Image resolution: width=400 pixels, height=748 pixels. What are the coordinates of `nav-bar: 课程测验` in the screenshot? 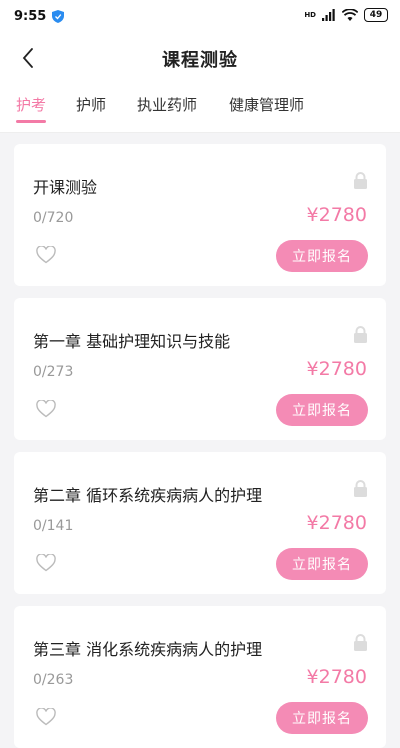 It's located at (200, 58).